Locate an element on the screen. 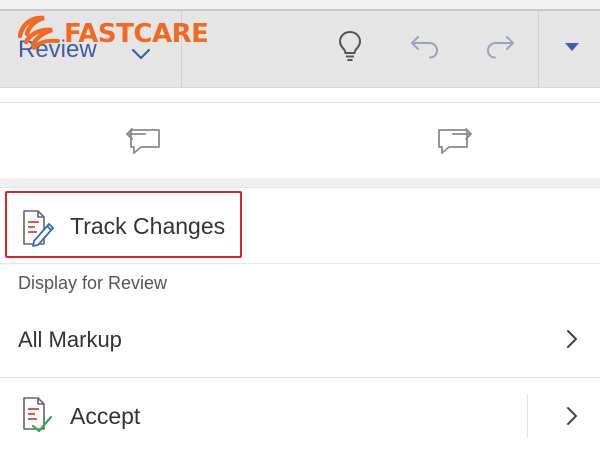 The image size is (600, 450). tell-me-lightbulb-button is located at coordinates (350, 48).